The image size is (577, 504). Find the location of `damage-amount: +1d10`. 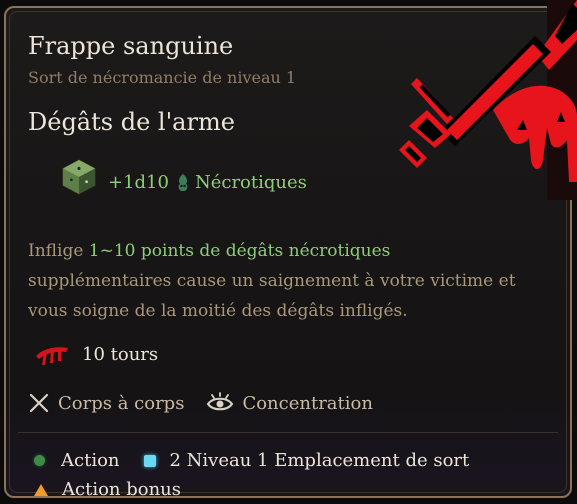

damage-amount: +1d10 is located at coordinates (138, 182).